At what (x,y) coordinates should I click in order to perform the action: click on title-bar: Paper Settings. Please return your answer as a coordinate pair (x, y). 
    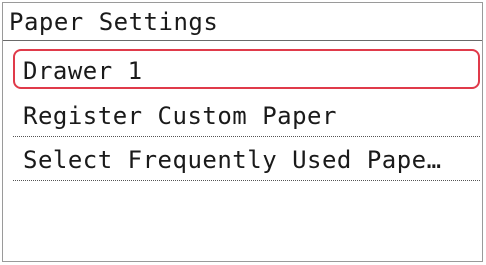
    Looking at the image, I should click on (242, 22).